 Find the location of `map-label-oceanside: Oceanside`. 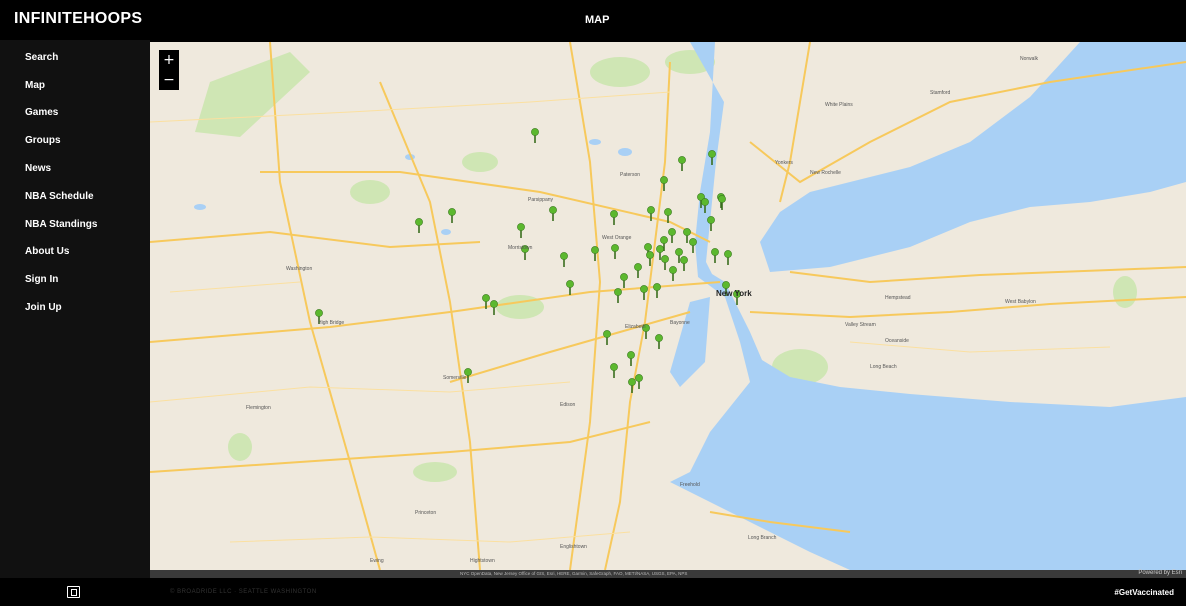

map-label-oceanside: Oceanside is located at coordinates (897, 341).